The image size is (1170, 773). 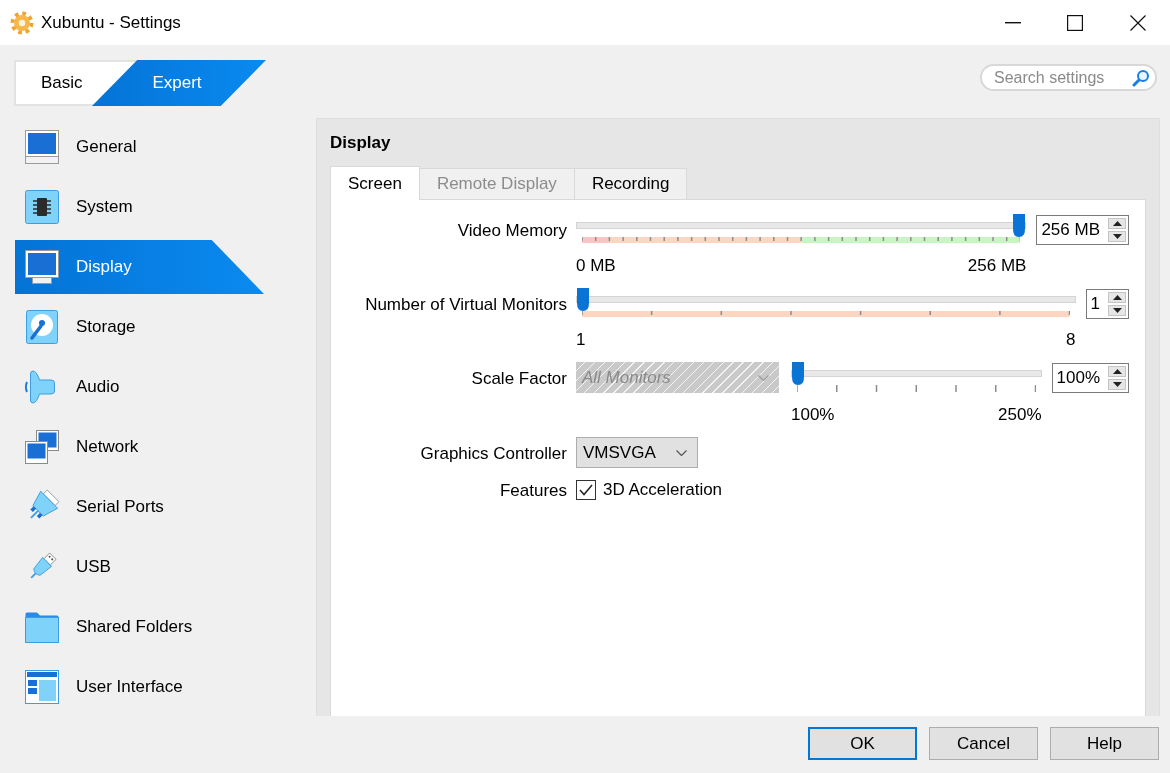 What do you see at coordinates (42, 207) in the screenshot?
I see `chip-icon` at bounding box center [42, 207].